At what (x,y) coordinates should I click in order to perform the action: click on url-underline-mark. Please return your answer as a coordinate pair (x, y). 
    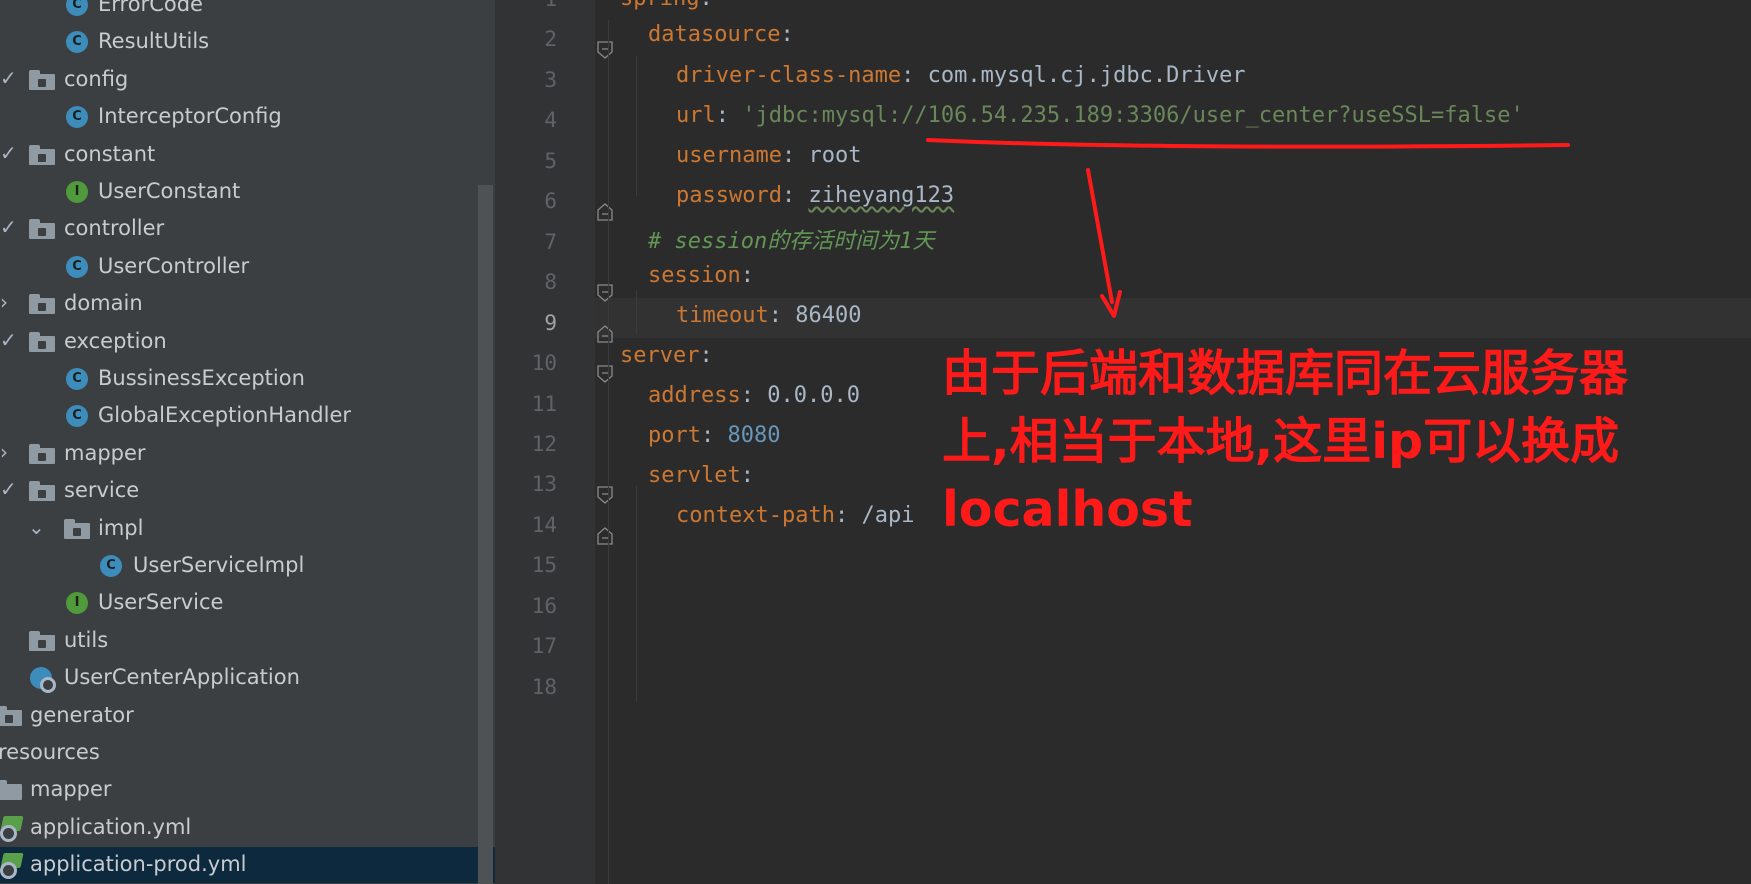
    Looking at the image, I should click on (1248, 143).